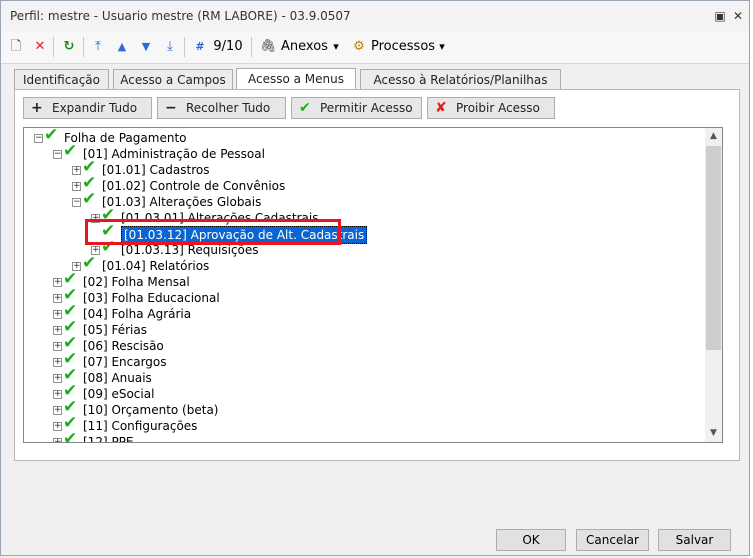 Image resolution: width=753 pixels, height=558 pixels. I want to click on next-record-icon: ▼, so click(146, 47).